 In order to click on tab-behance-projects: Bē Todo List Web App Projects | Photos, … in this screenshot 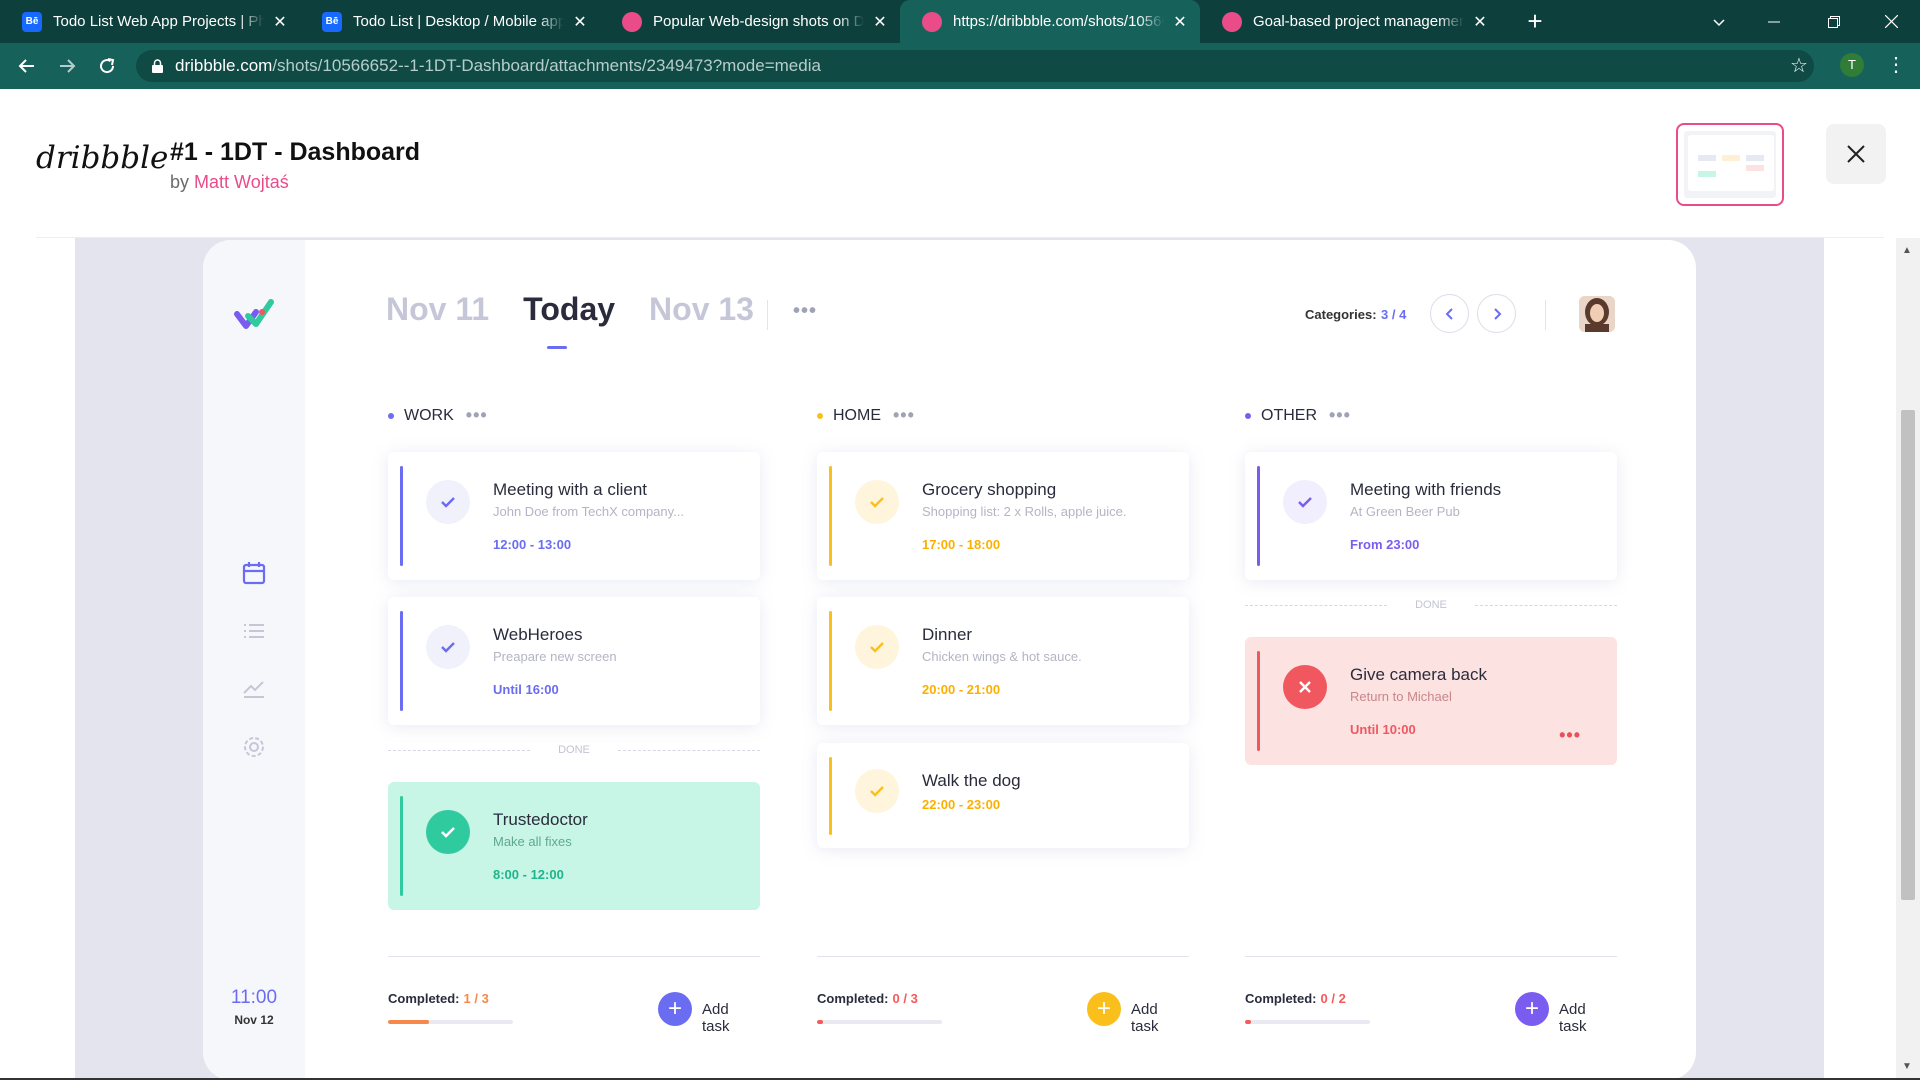, I will do `click(150, 21)`.